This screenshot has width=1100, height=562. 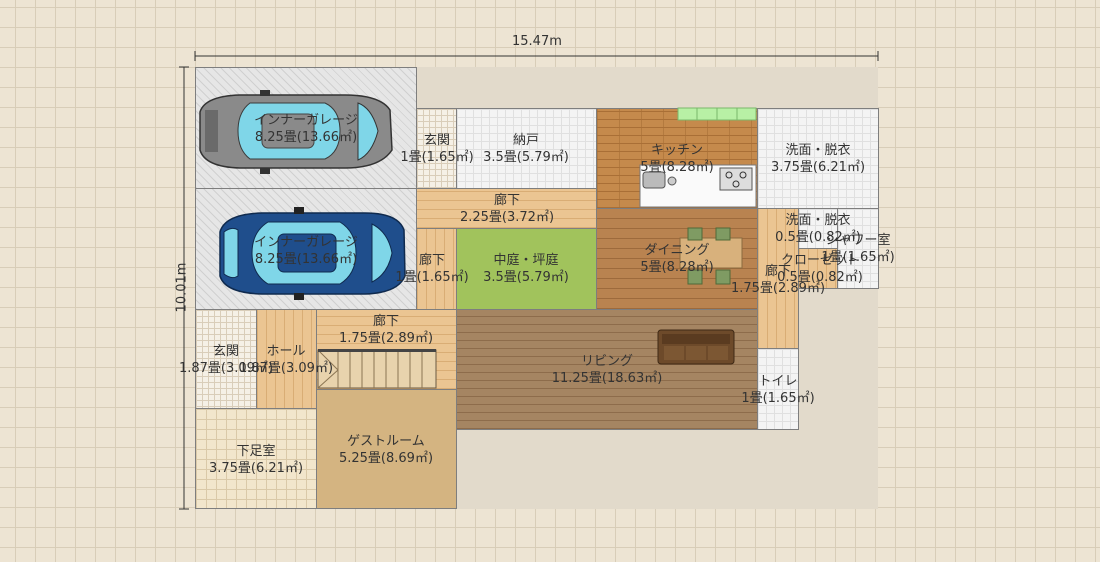 I want to click on label-toilet: トイレ 1畳(1.65㎡), so click(x=778, y=390).